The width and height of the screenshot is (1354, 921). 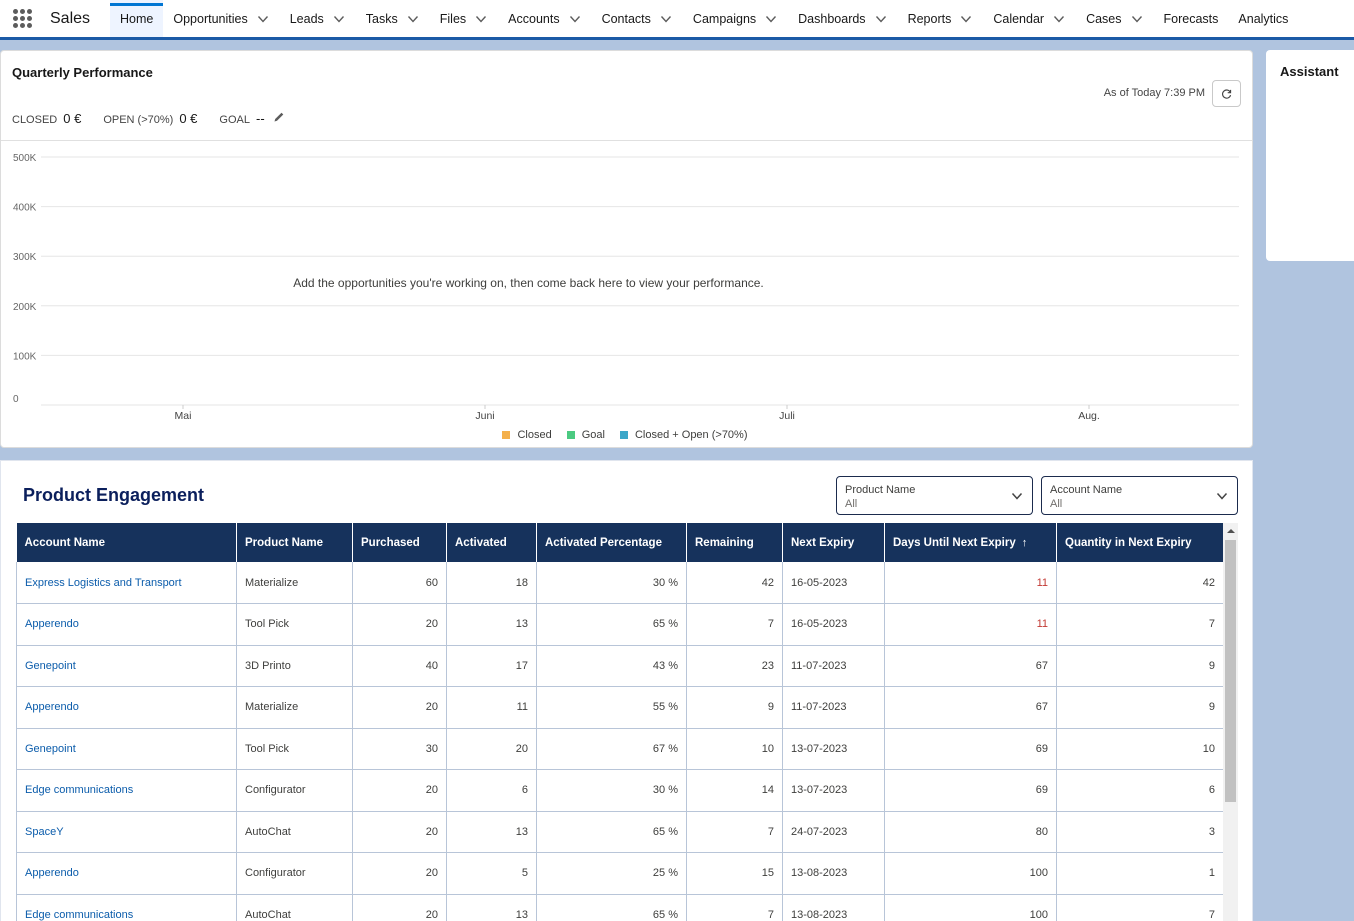 I want to click on open-label: OPEN (>70%), so click(x=138, y=120).